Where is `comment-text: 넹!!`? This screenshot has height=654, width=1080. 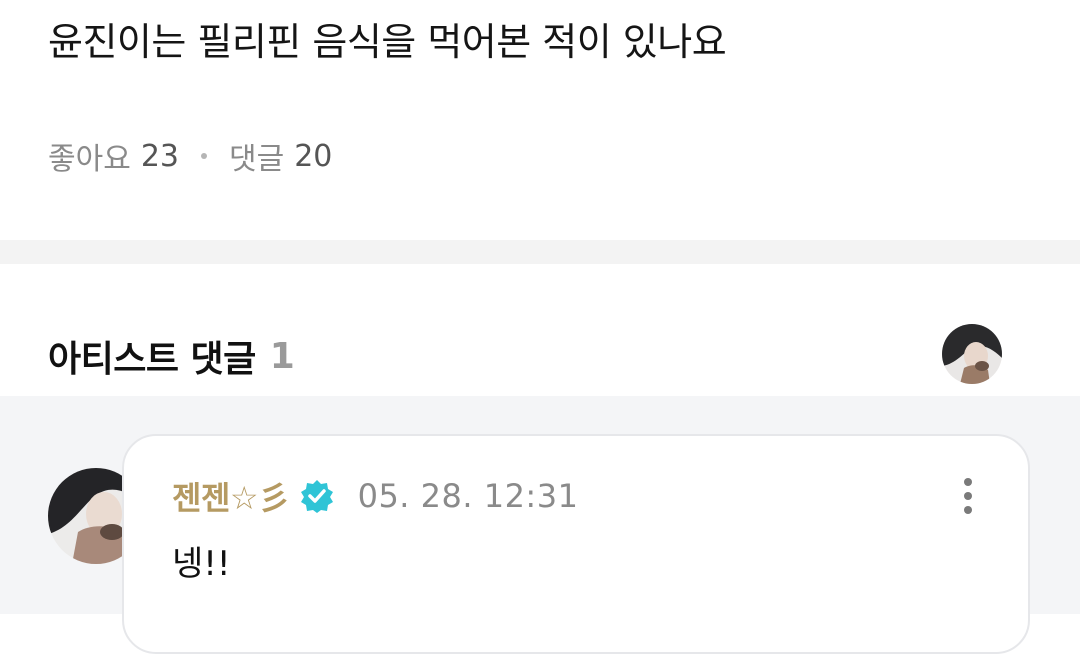 comment-text: 넹!! is located at coordinates (201, 564).